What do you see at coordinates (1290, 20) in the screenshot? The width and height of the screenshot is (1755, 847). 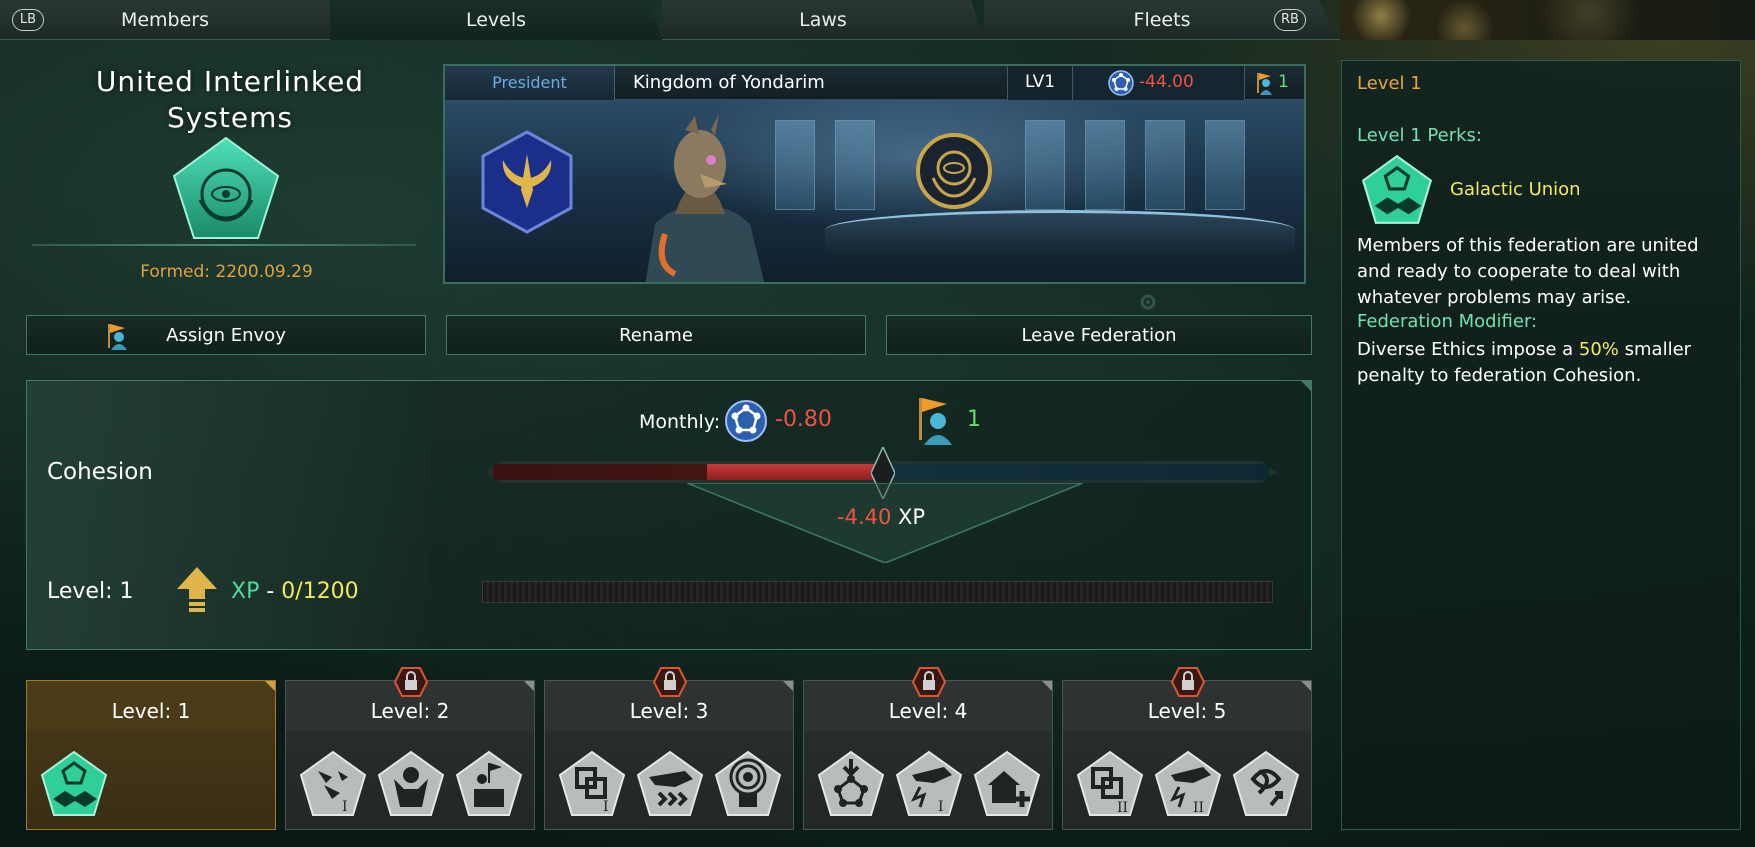 I see `rb-button-hint: RB` at bounding box center [1290, 20].